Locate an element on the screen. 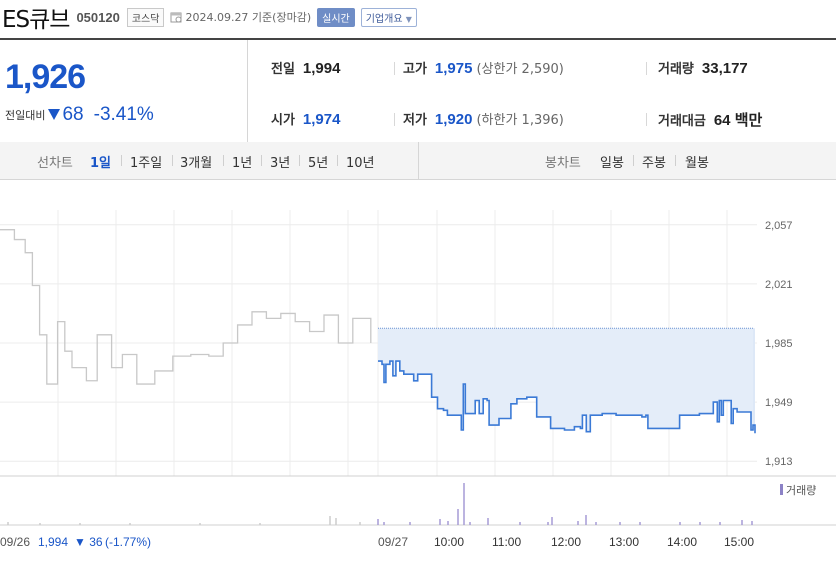 This screenshot has width=836, height=572. current-price: 1,926 is located at coordinates (45, 77).